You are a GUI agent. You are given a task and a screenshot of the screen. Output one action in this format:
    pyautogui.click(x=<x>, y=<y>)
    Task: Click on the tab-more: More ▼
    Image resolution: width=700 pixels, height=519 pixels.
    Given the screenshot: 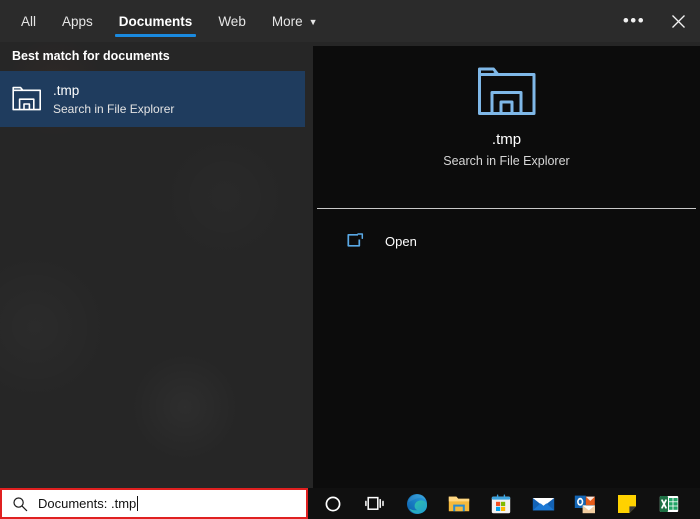 What is the action you would take?
    pyautogui.click(x=295, y=21)
    